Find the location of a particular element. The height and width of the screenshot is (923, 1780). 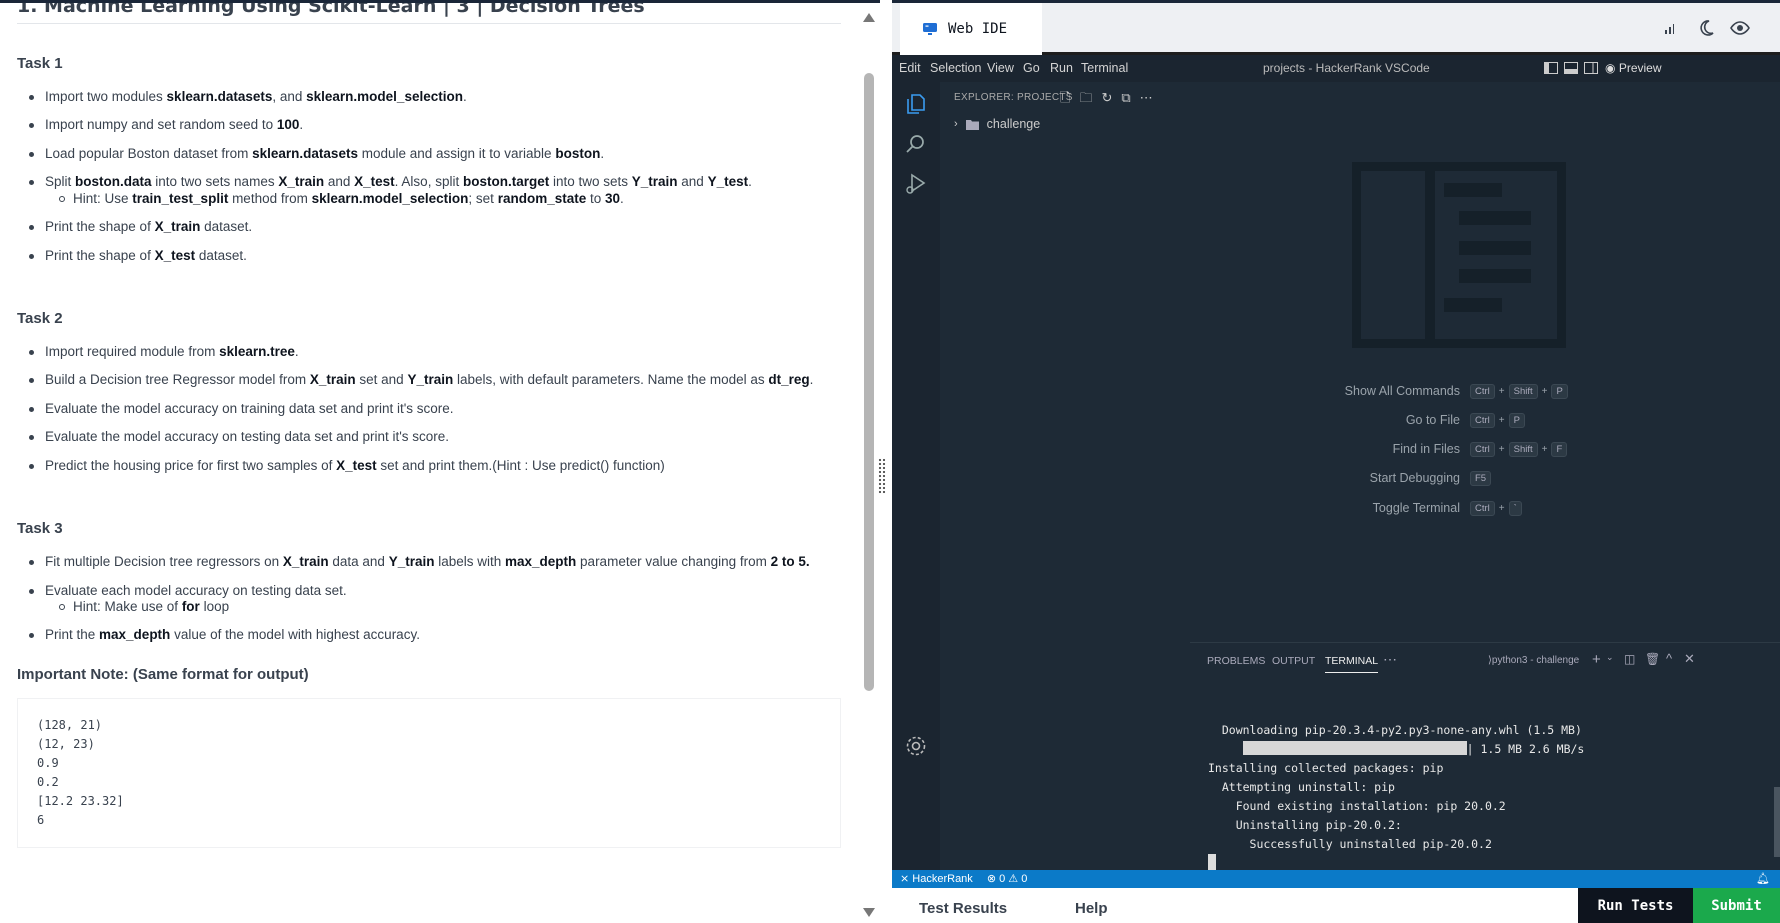

shortcut-label: Go to File is located at coordinates (1432, 420).